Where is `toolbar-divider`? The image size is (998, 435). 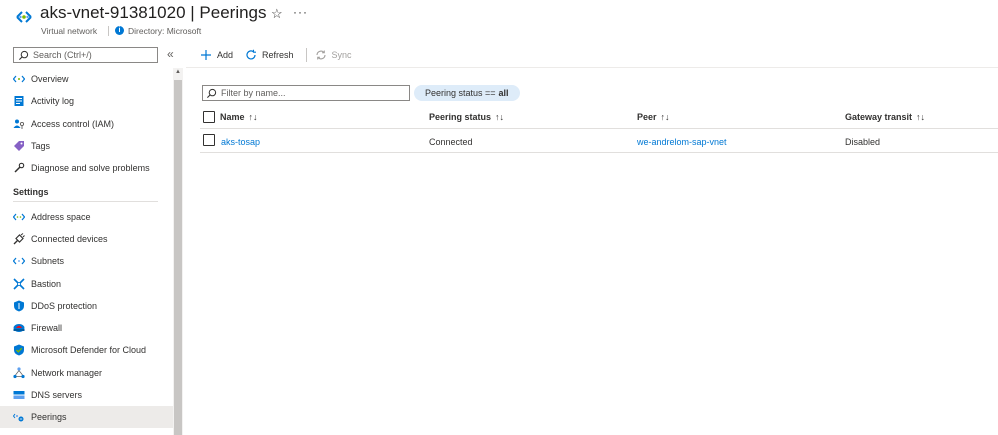
toolbar-divider is located at coordinates (306, 55).